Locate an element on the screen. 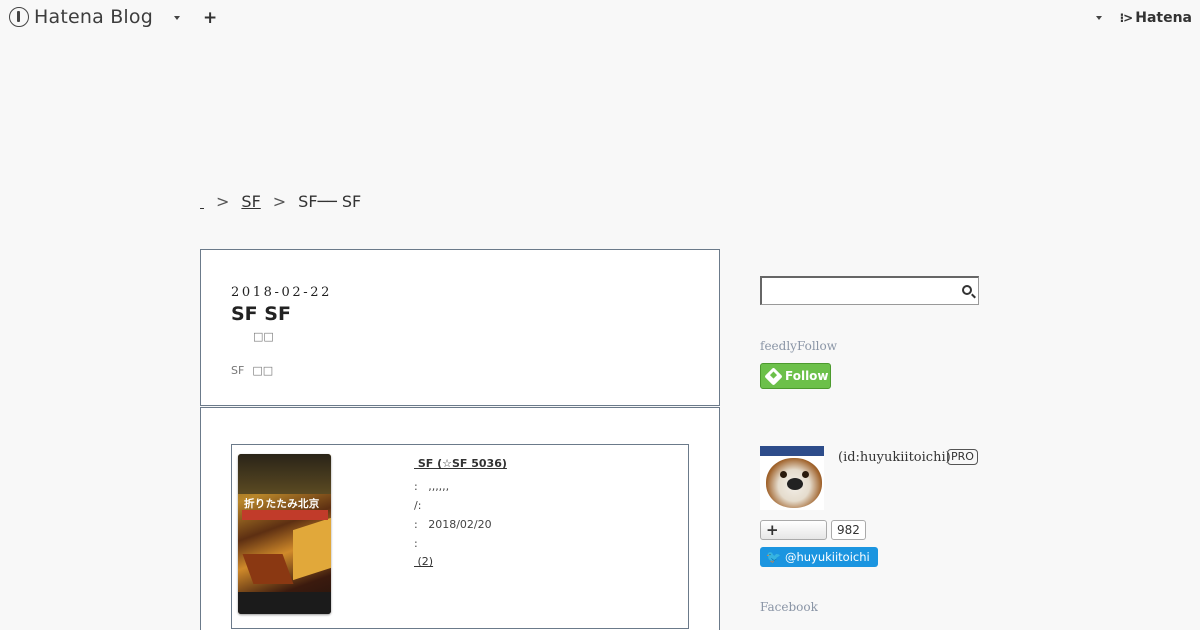  top-bar: Hatena Blog + ⁝> Hatena is located at coordinates (600, 19).